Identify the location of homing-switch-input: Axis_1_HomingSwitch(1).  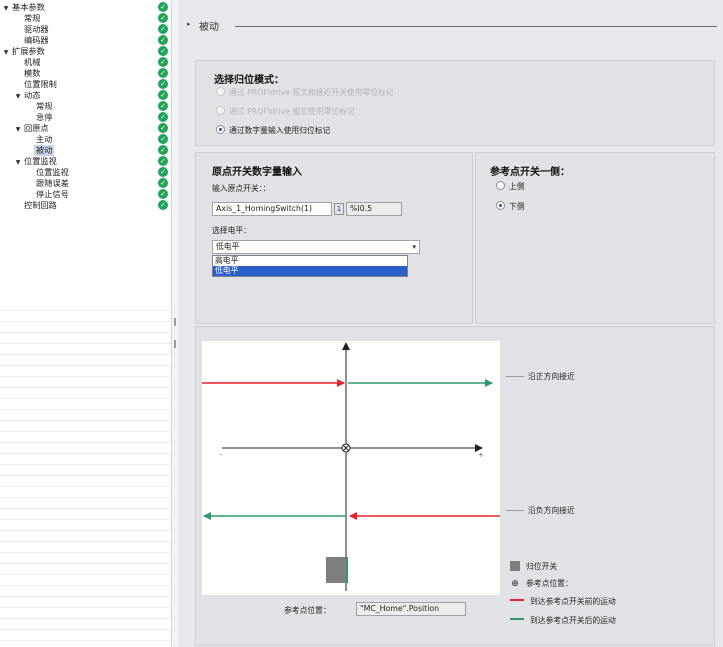
(272, 209).